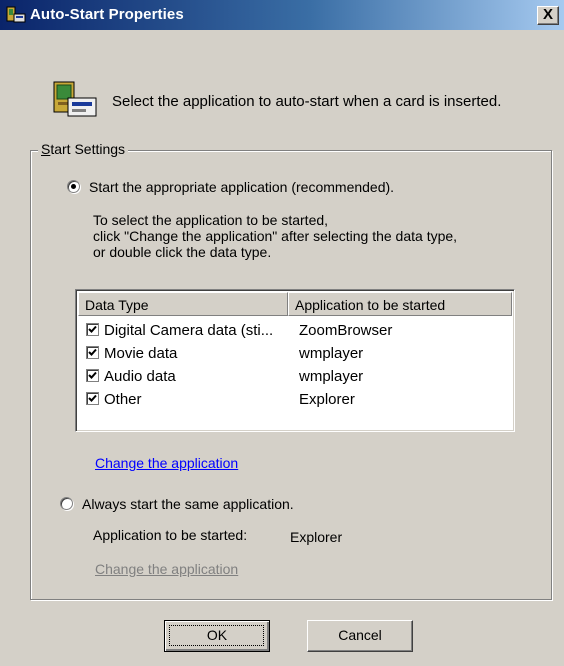  What do you see at coordinates (211, 220) in the screenshot?
I see `help-text-line-1: To select the application to be started,` at bounding box center [211, 220].